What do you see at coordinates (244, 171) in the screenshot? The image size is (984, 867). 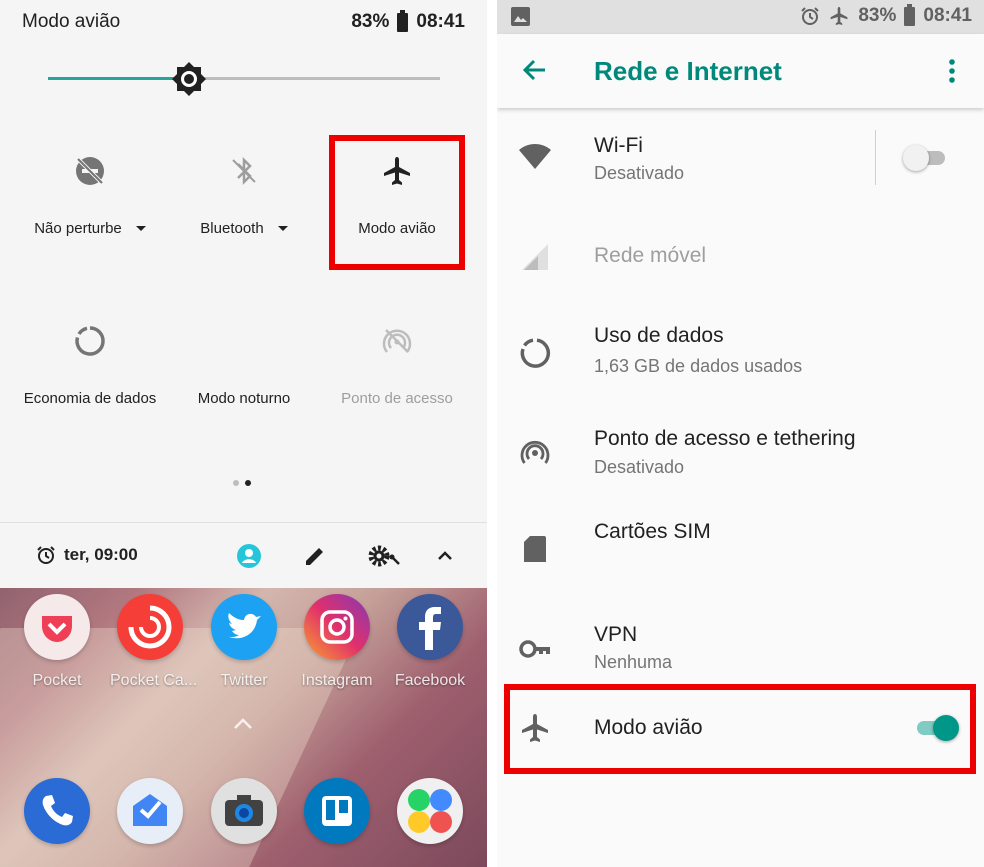 I see `bluetooth-off-icon` at bounding box center [244, 171].